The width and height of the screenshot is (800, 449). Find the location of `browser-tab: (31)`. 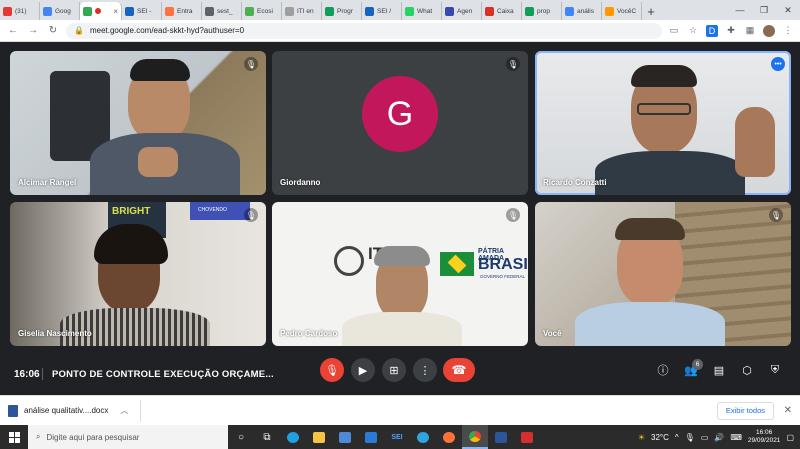

browser-tab: (31) is located at coordinates (20, 11).